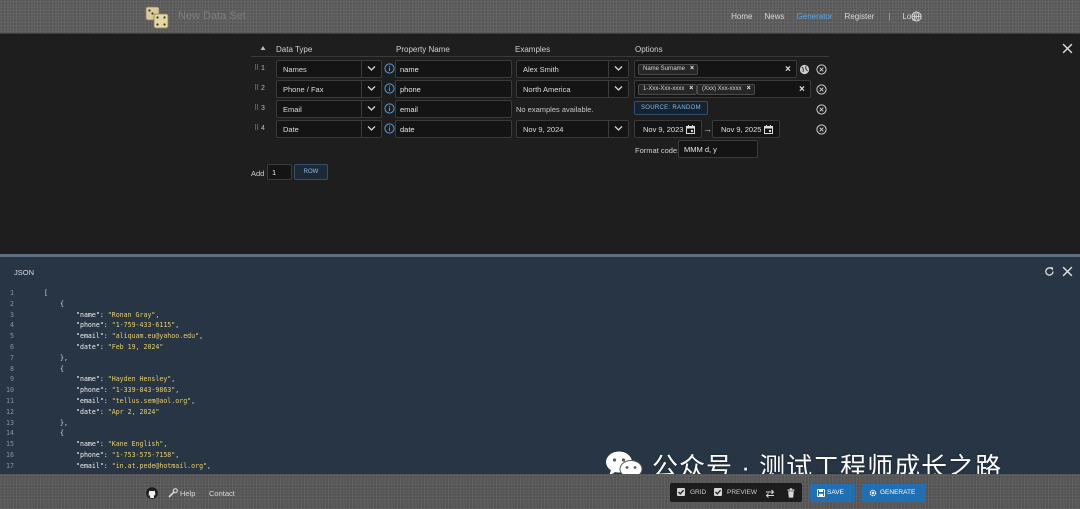 The width and height of the screenshot is (1080, 509). What do you see at coordinates (157, 17) in the screenshot?
I see `dice-logo-icon` at bounding box center [157, 17].